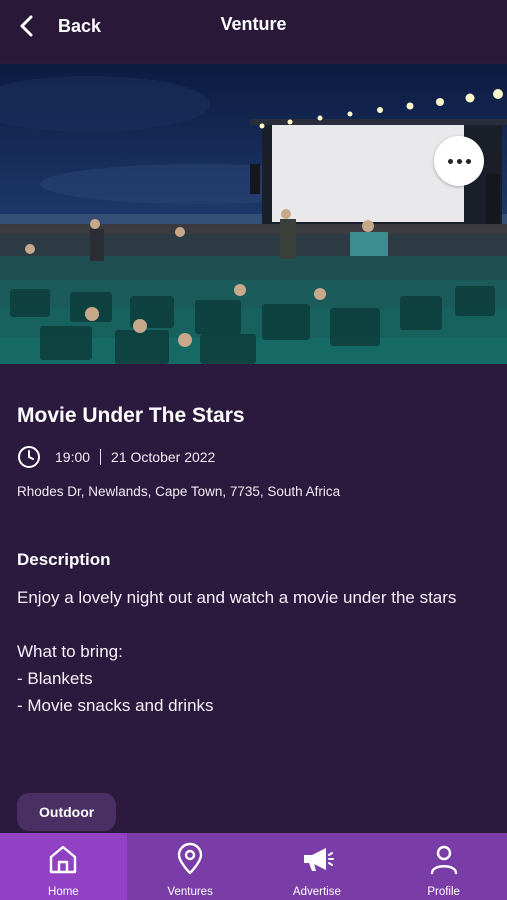 The width and height of the screenshot is (507, 900). I want to click on nav-label-advertise: Advertise, so click(316, 892).